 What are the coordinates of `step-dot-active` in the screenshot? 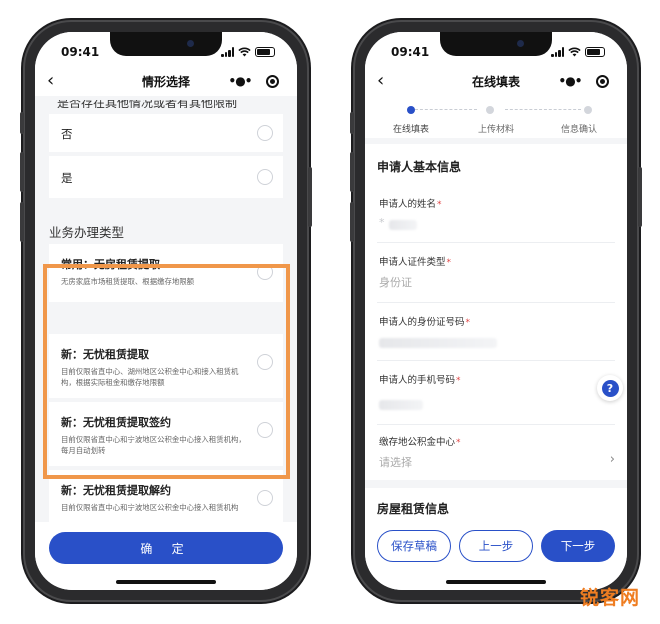 It's located at (411, 110).